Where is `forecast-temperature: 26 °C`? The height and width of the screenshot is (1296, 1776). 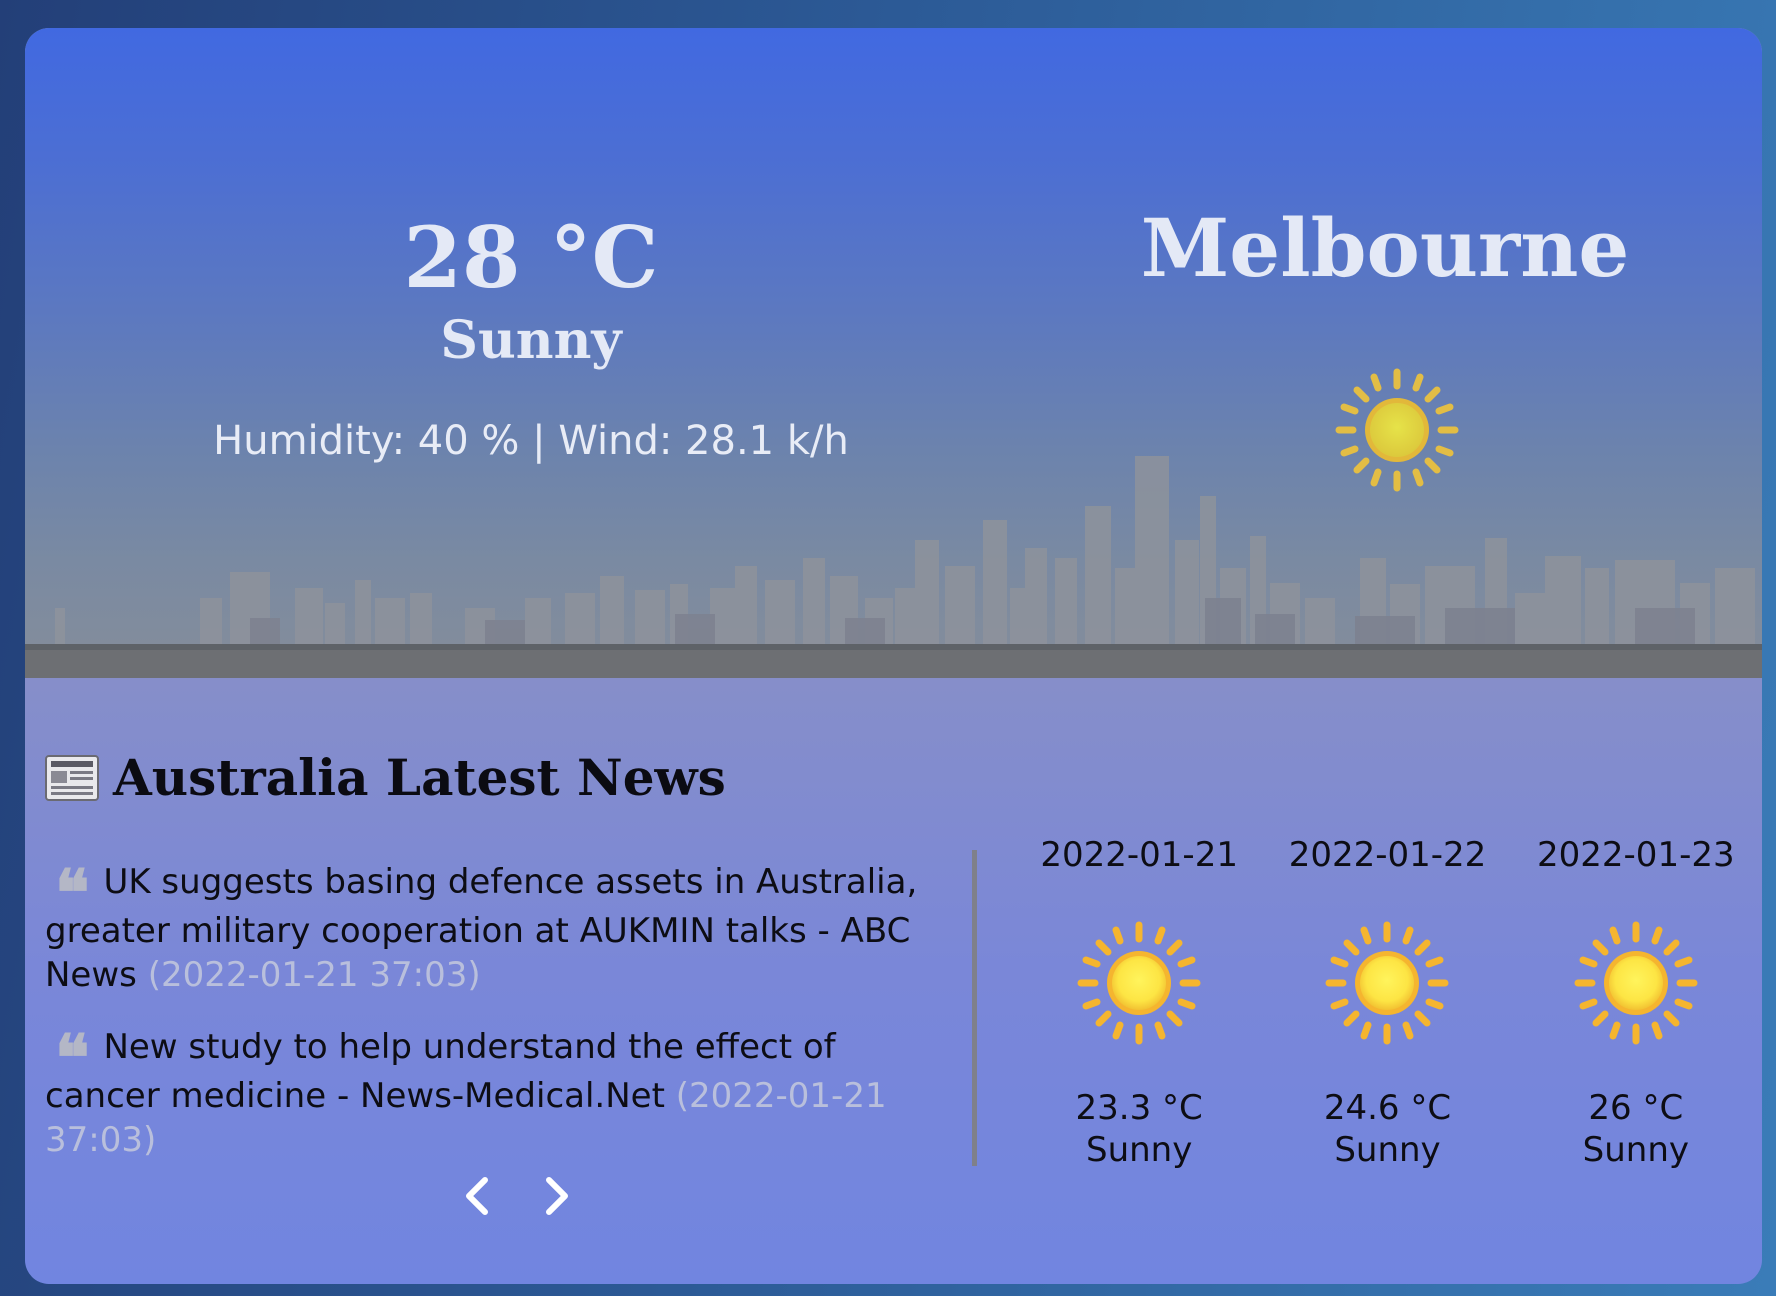
forecast-temperature: 26 °C is located at coordinates (1636, 1108).